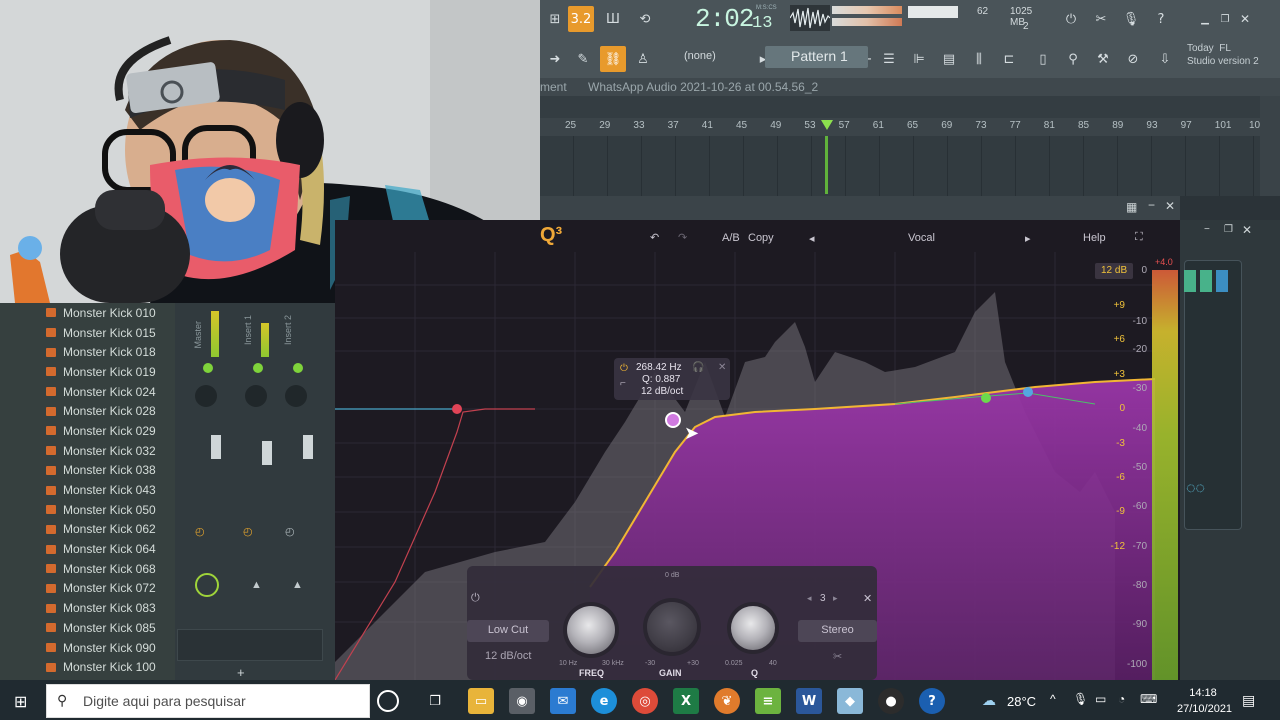  Describe the element at coordinates (1080, 699) in the screenshot. I see `tray-mic-icon: 🎙` at that location.